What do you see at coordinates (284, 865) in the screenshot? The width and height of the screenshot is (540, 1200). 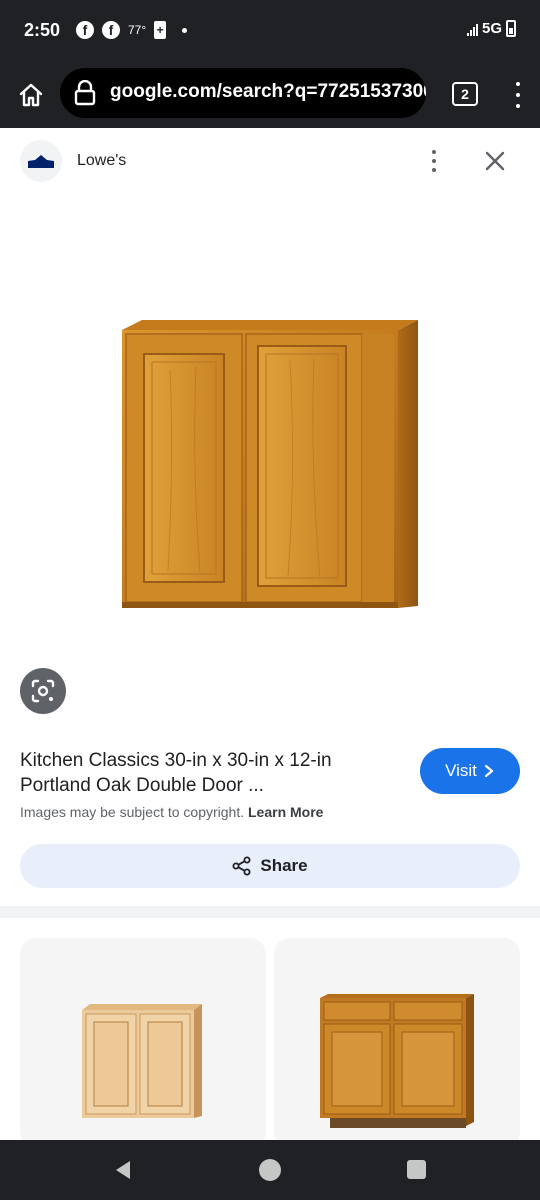 I see `share-label: Share` at bounding box center [284, 865].